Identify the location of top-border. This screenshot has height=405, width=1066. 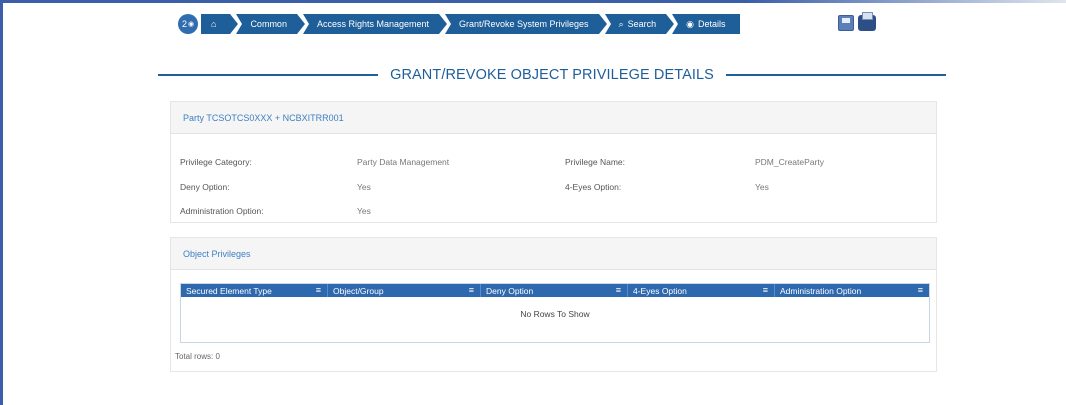
(533, 1).